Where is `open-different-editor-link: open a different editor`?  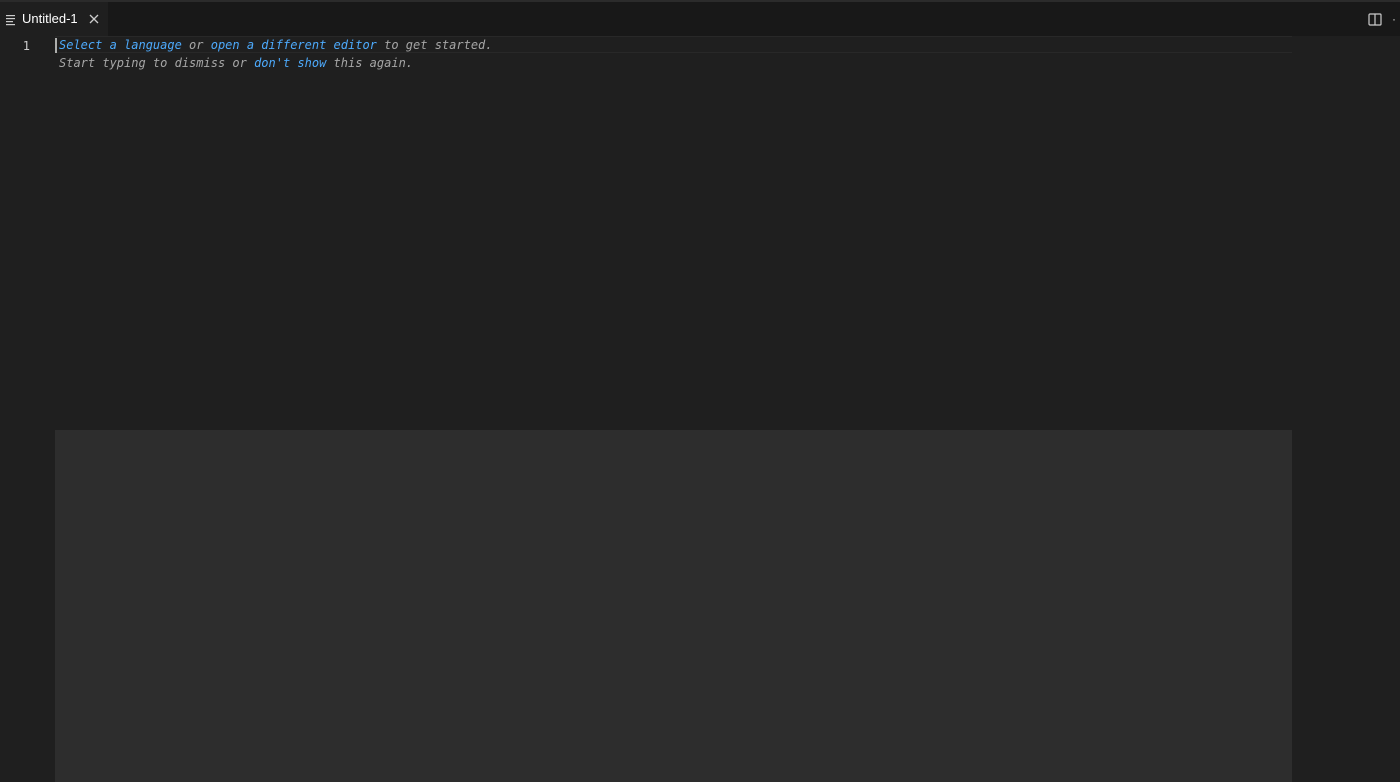 open-different-editor-link: open a different editor is located at coordinates (294, 45).